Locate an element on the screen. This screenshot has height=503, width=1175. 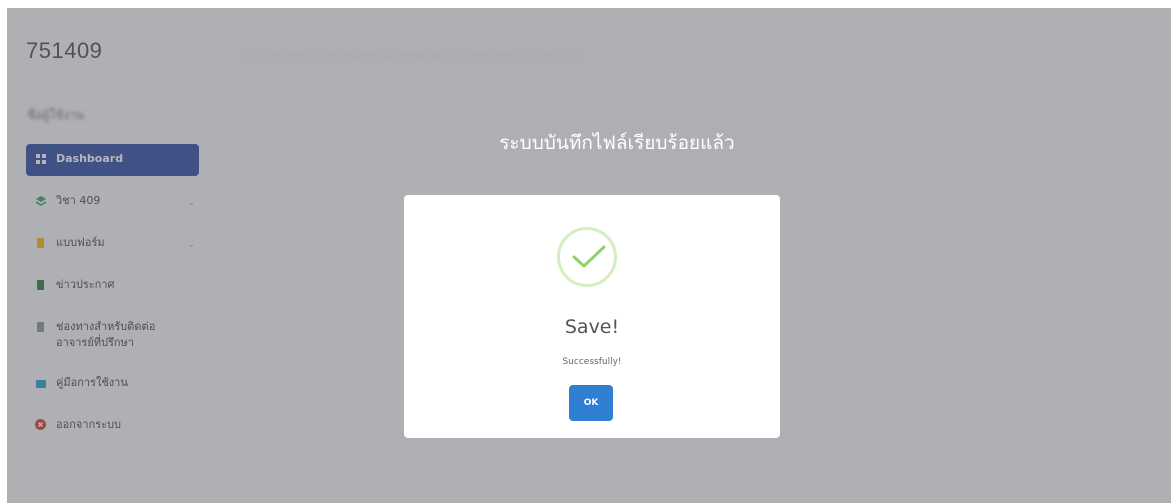
save-notice: ระบบบันทึกไฟล์เรียบร้อยแล้ว is located at coordinates (589, 143).